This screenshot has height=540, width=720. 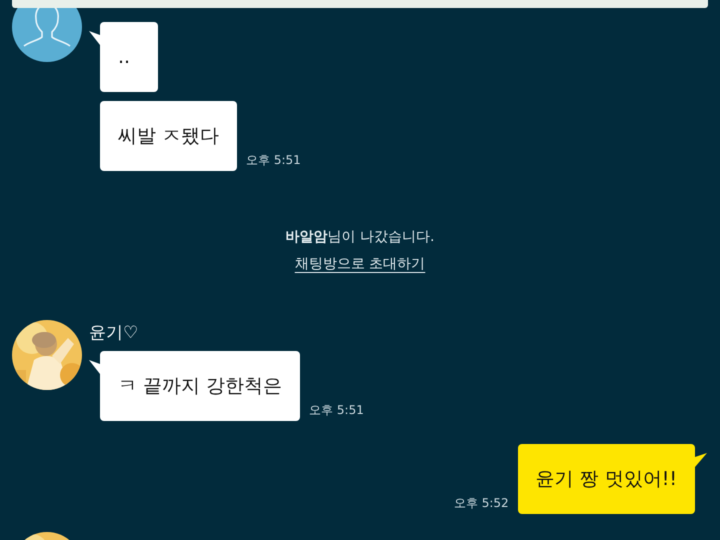 I want to click on system-message: 바알암님이 나갔습니다., so click(x=360, y=237).